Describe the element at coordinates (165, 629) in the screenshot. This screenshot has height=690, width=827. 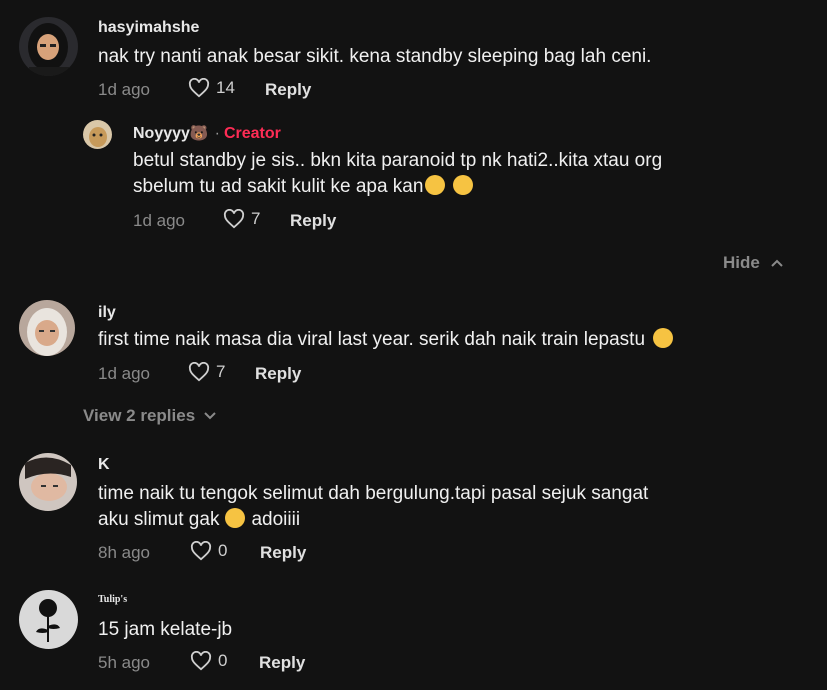
I see `comment-text: 15 jam kelate-jb` at that location.